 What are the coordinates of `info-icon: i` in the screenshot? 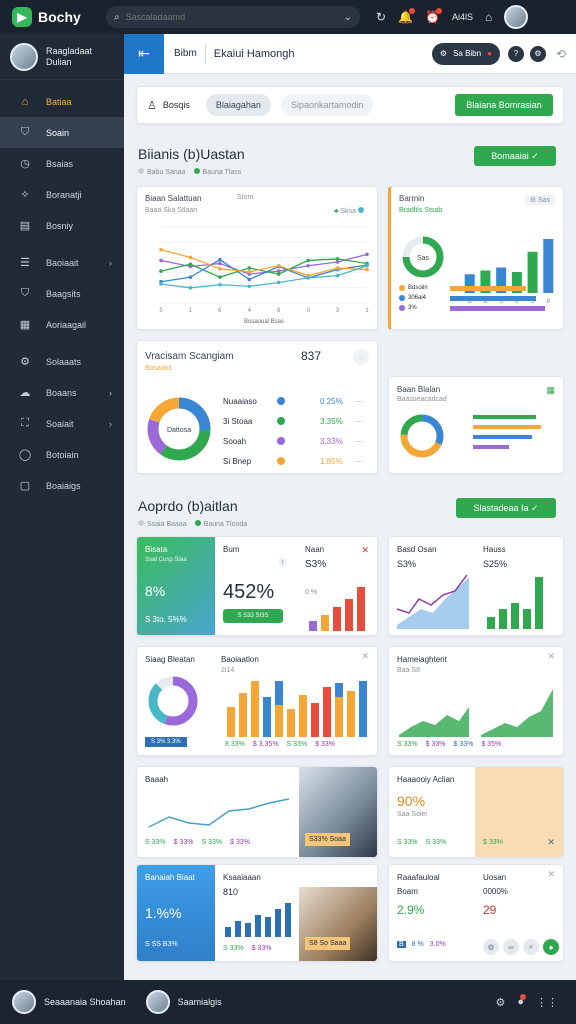 It's located at (283, 562).